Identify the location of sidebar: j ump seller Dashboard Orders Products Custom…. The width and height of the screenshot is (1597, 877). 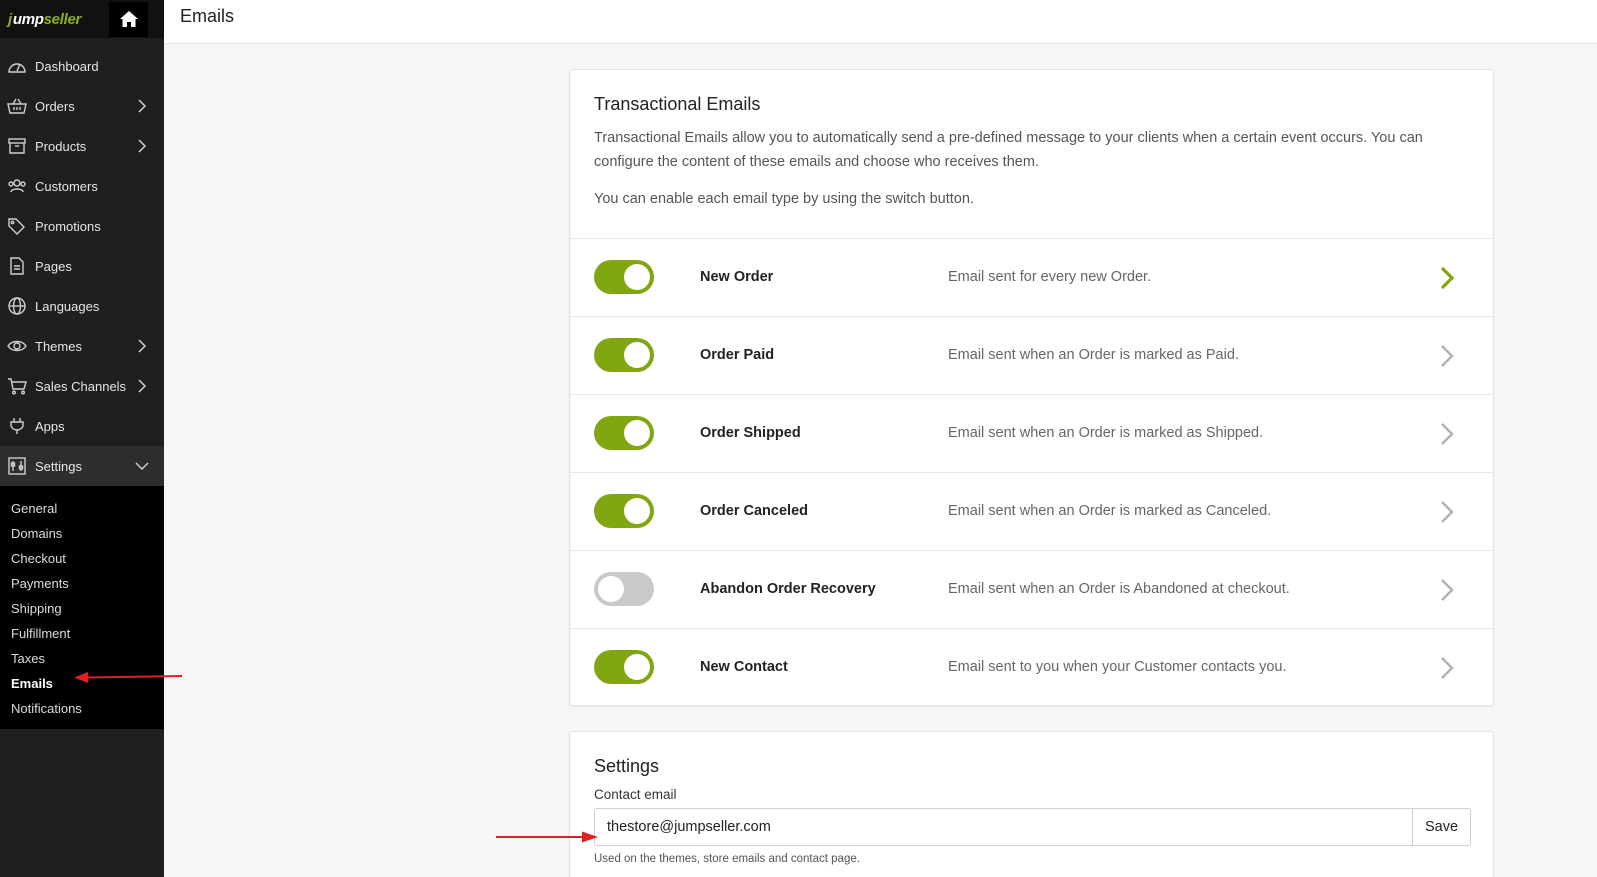
(82, 438).